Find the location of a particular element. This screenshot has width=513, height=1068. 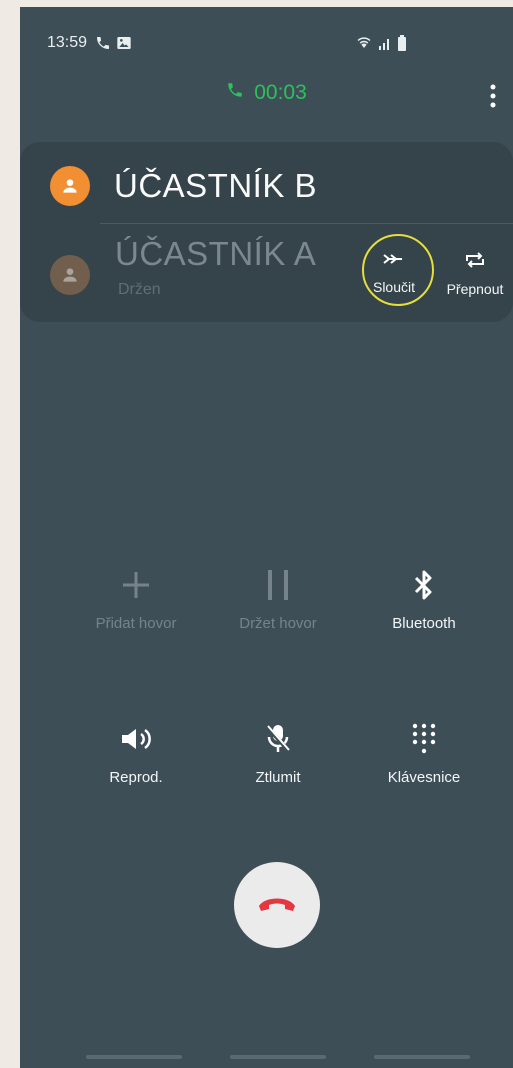

merge-button: Sloučit is located at coordinates (394, 272).